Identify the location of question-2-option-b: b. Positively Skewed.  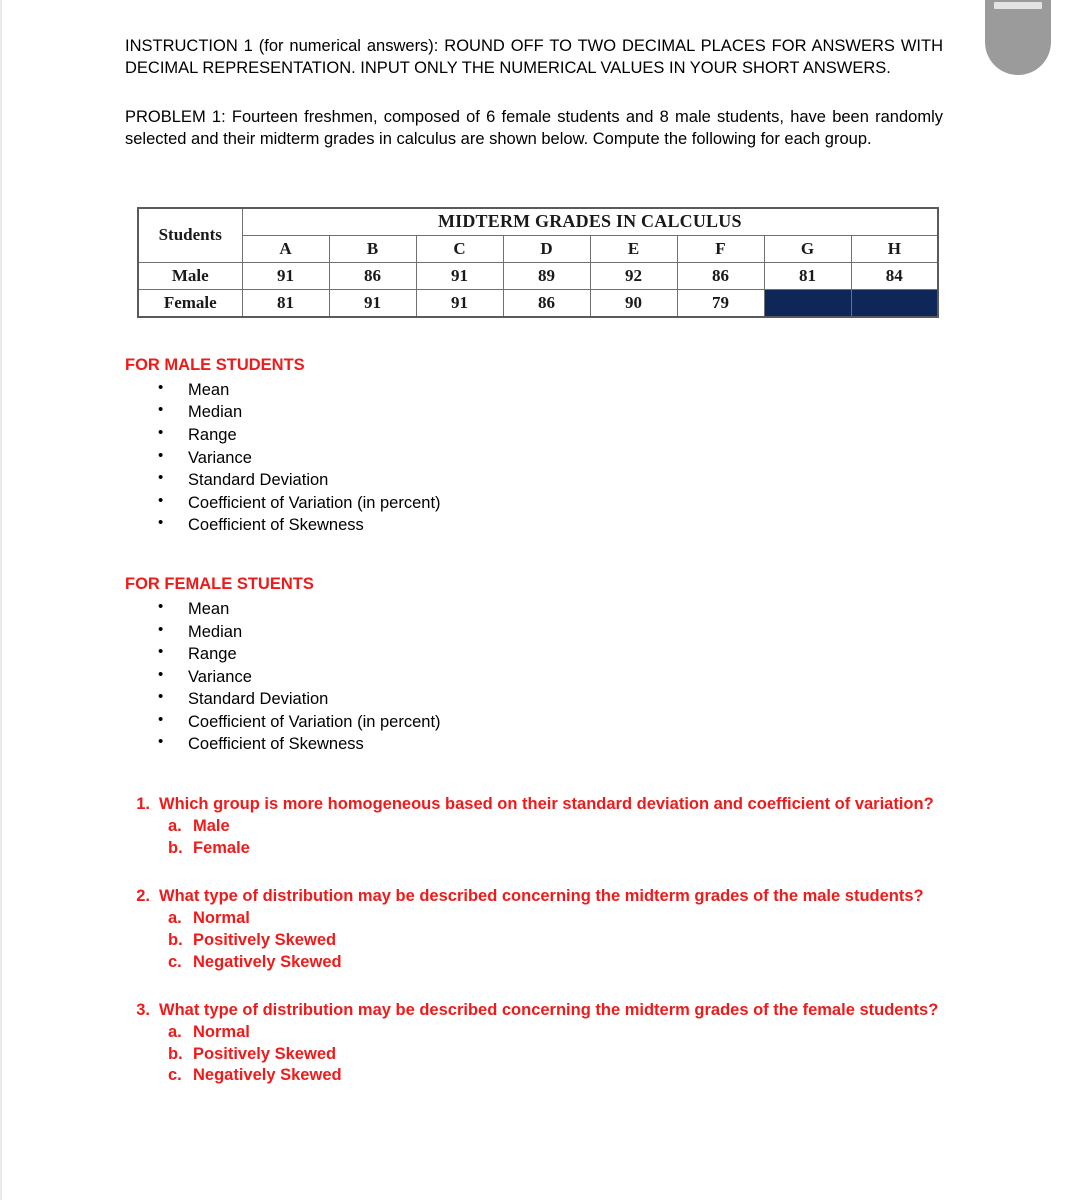
(555, 941).